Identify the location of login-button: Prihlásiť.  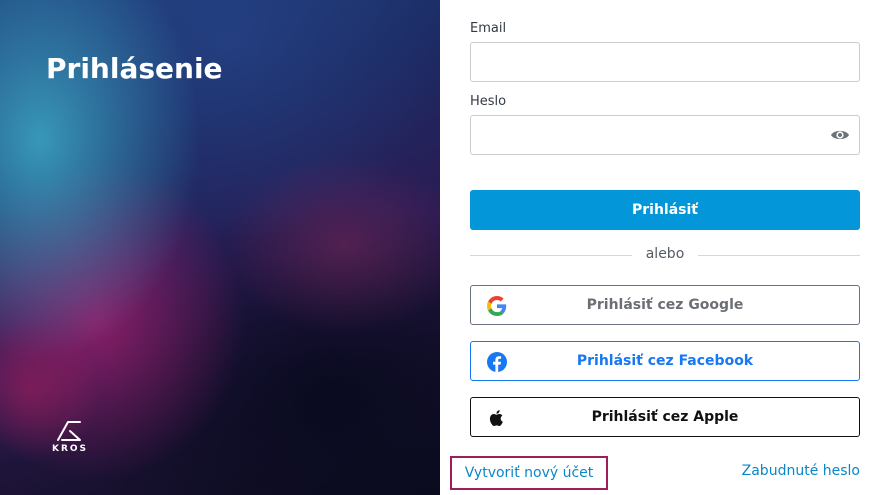
(665, 210).